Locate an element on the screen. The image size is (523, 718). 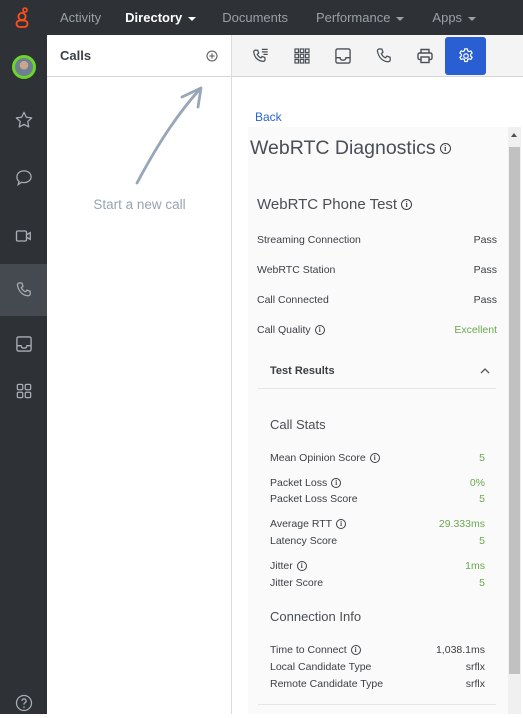
conn-label: Remote Candidate Type is located at coordinates (327, 684).